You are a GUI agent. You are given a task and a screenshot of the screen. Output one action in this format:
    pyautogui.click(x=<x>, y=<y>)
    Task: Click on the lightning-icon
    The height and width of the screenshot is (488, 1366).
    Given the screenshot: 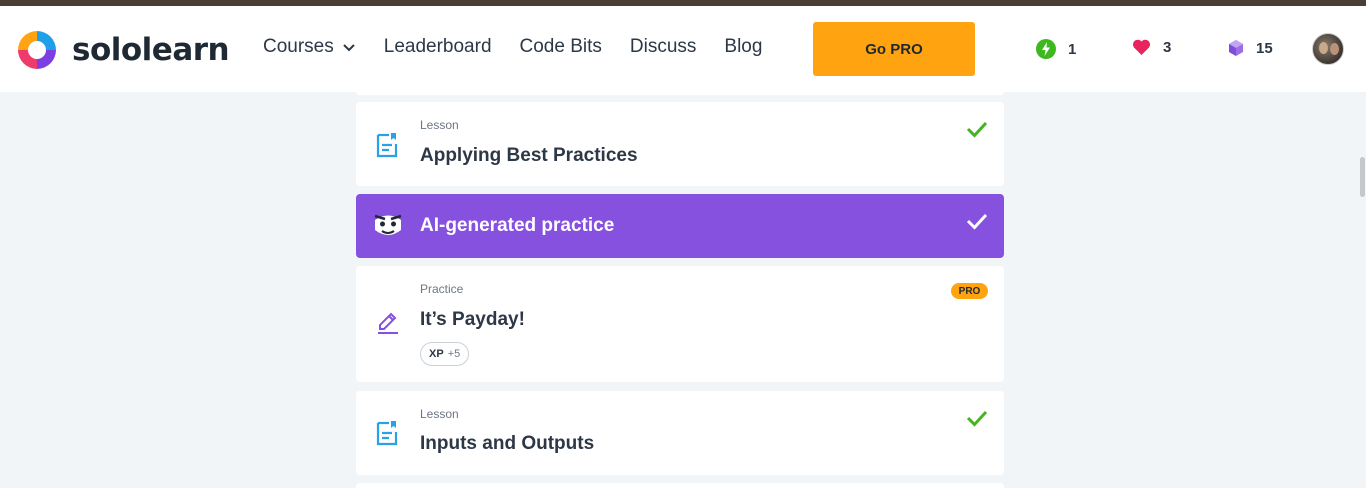 What is the action you would take?
    pyautogui.click(x=1046, y=49)
    